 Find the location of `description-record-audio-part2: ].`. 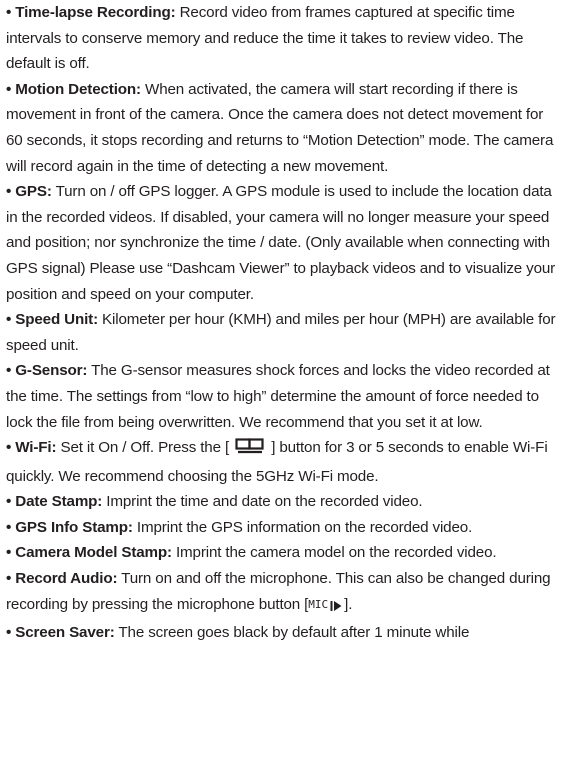

description-record-audio-part2: ]. is located at coordinates (348, 604).